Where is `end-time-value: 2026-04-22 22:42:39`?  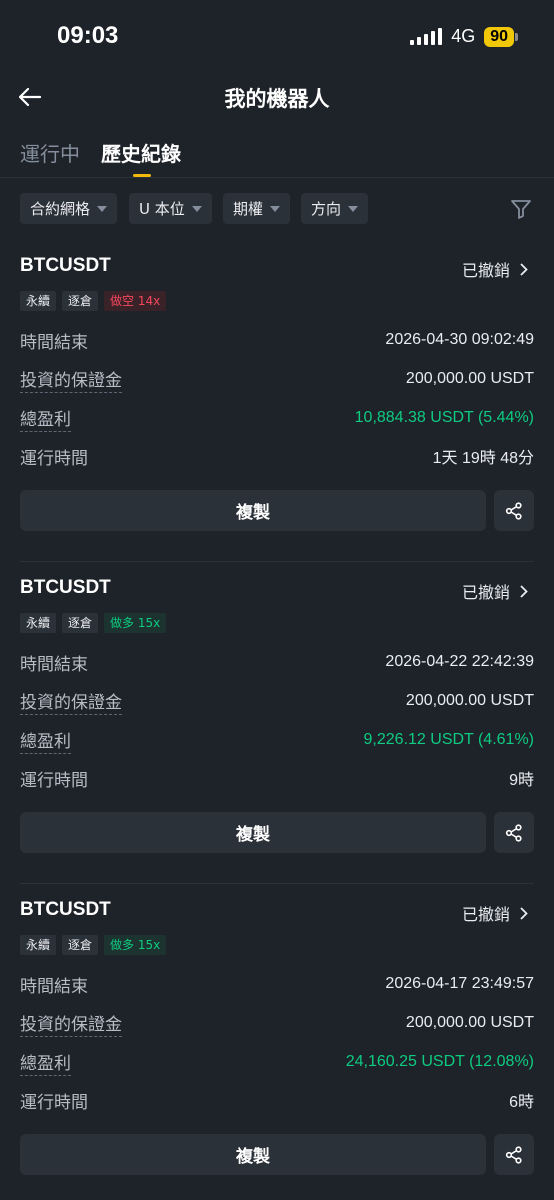 end-time-value: 2026-04-22 22:42:39 is located at coordinates (459, 661).